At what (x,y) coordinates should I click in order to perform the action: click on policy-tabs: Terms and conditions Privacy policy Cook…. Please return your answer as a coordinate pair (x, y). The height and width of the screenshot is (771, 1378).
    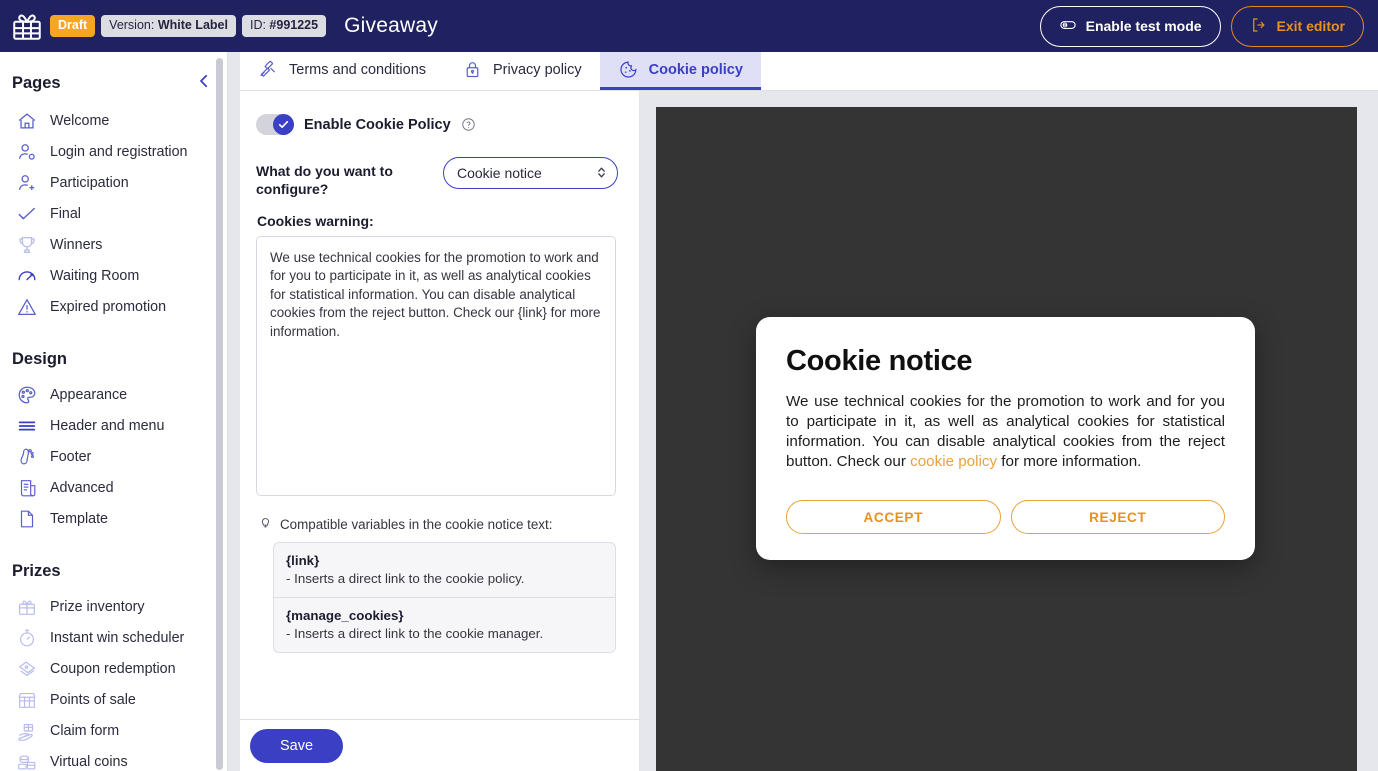
    Looking at the image, I should click on (809, 71).